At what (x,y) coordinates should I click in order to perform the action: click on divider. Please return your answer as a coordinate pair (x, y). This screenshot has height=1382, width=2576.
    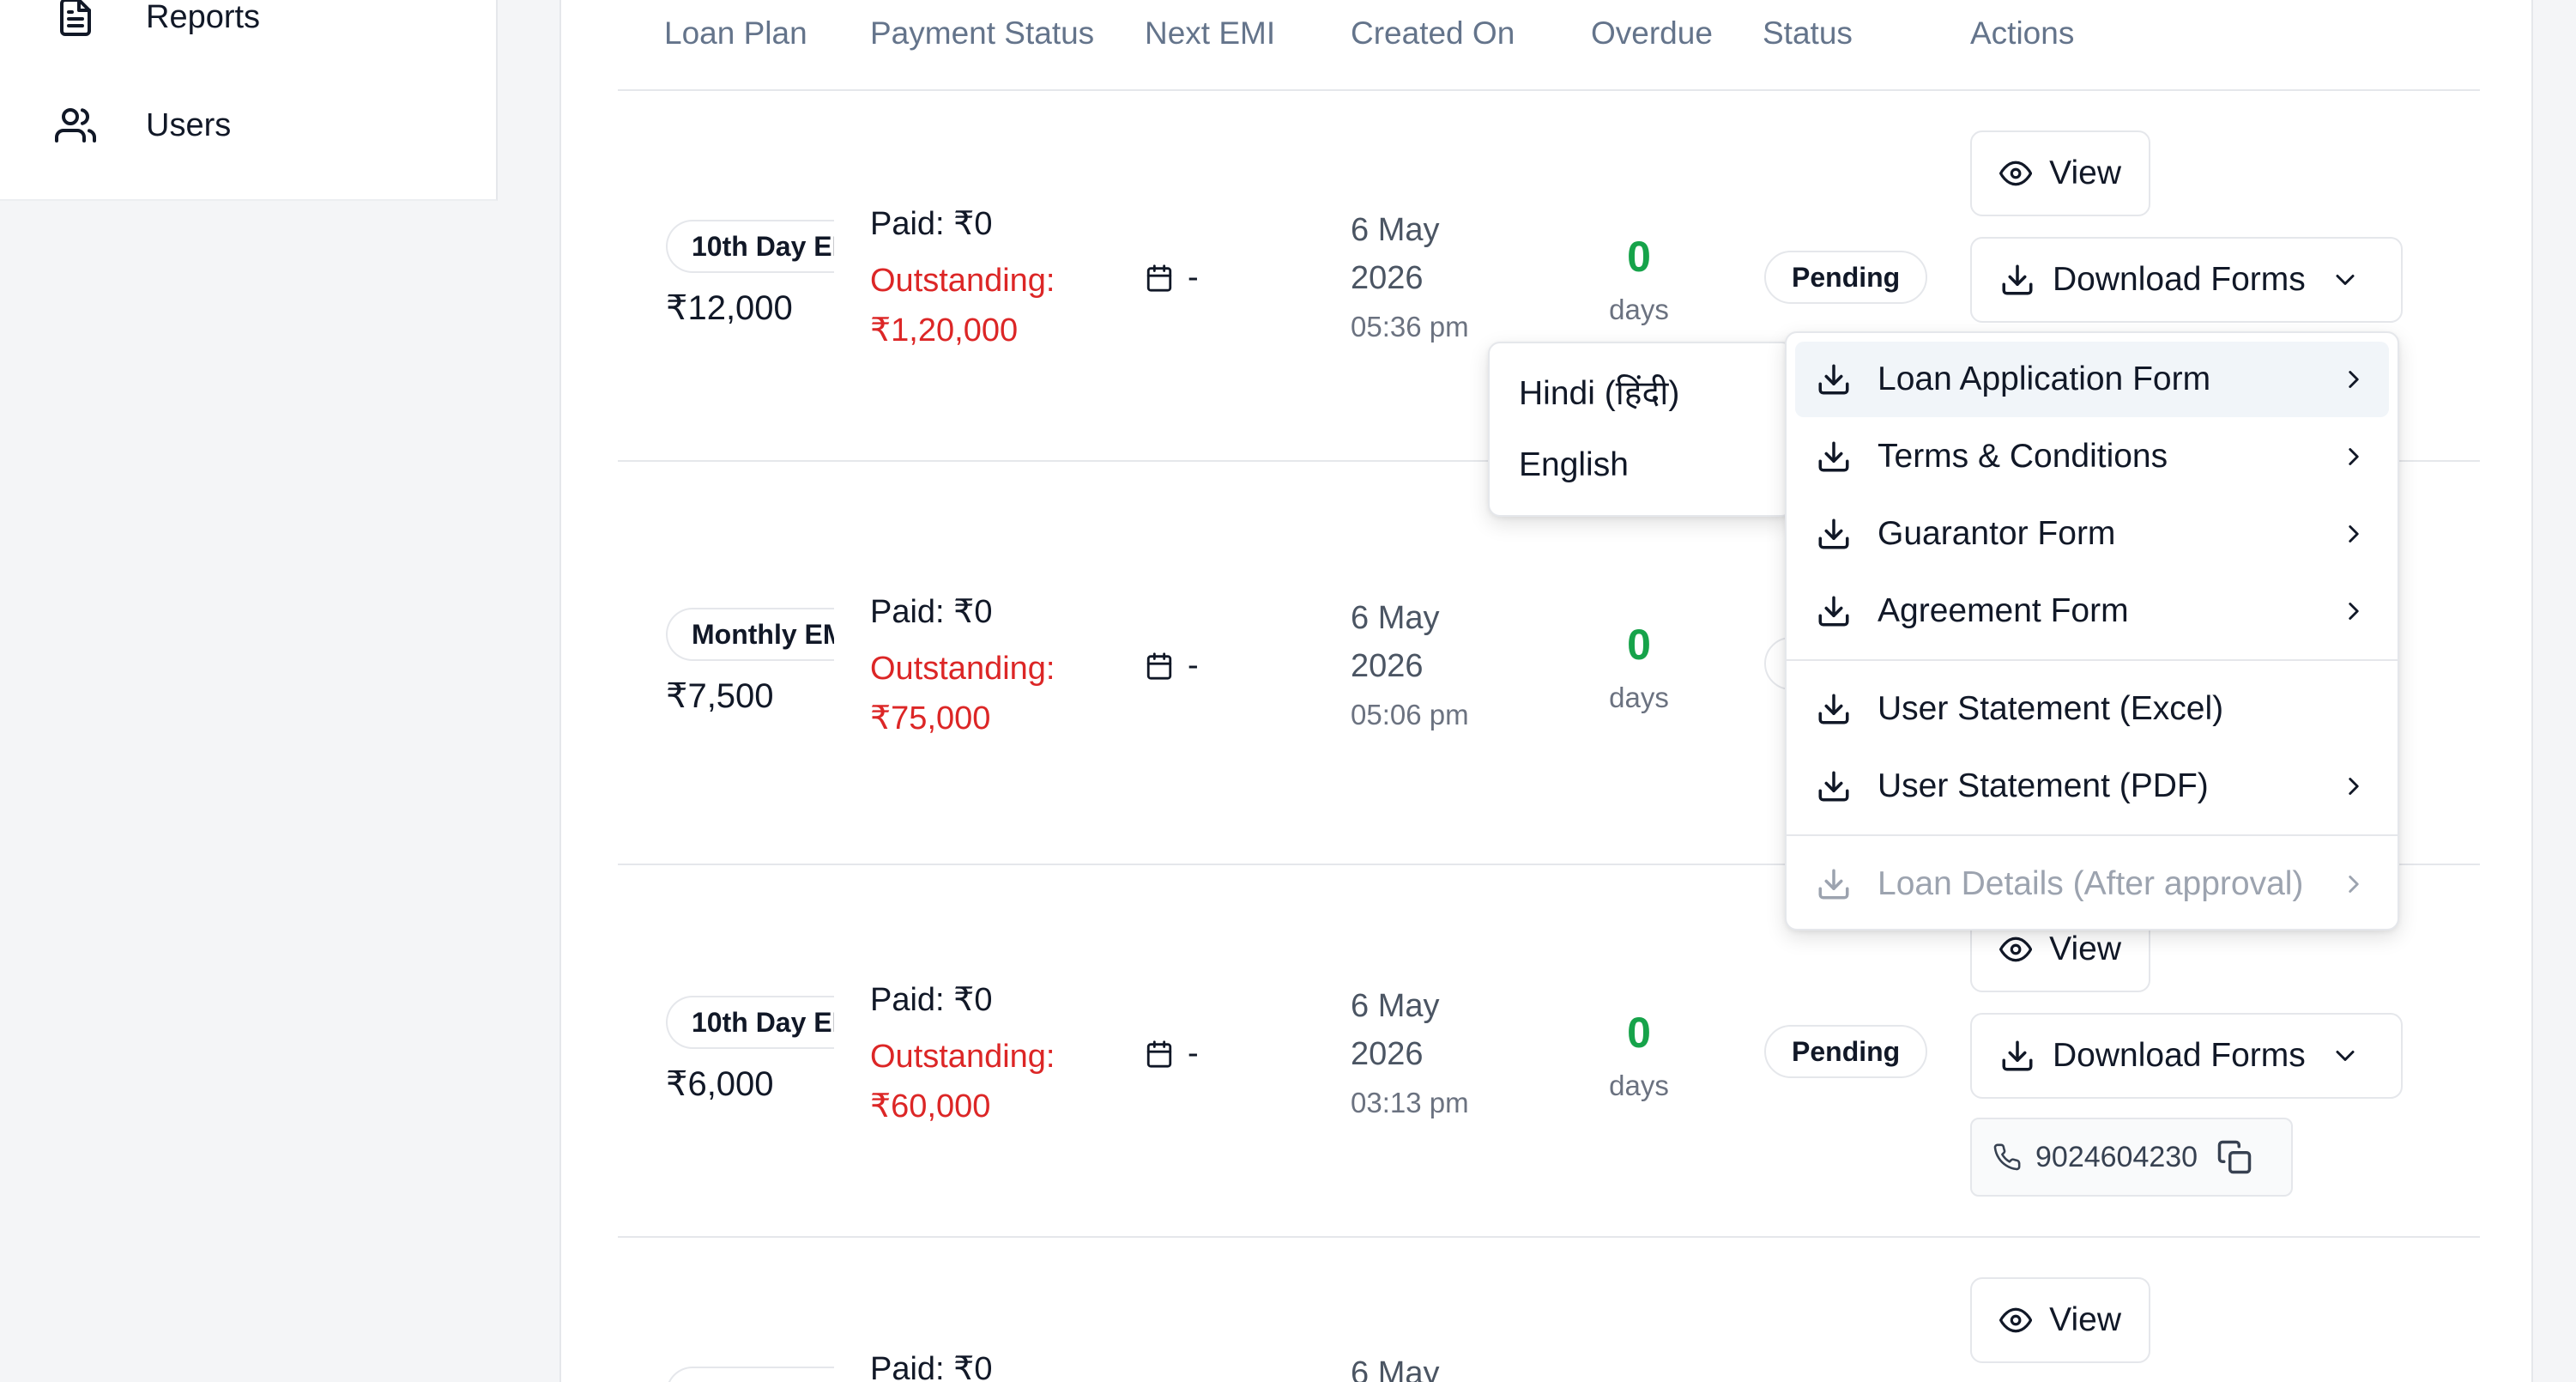
    Looking at the image, I should click on (1549, 90).